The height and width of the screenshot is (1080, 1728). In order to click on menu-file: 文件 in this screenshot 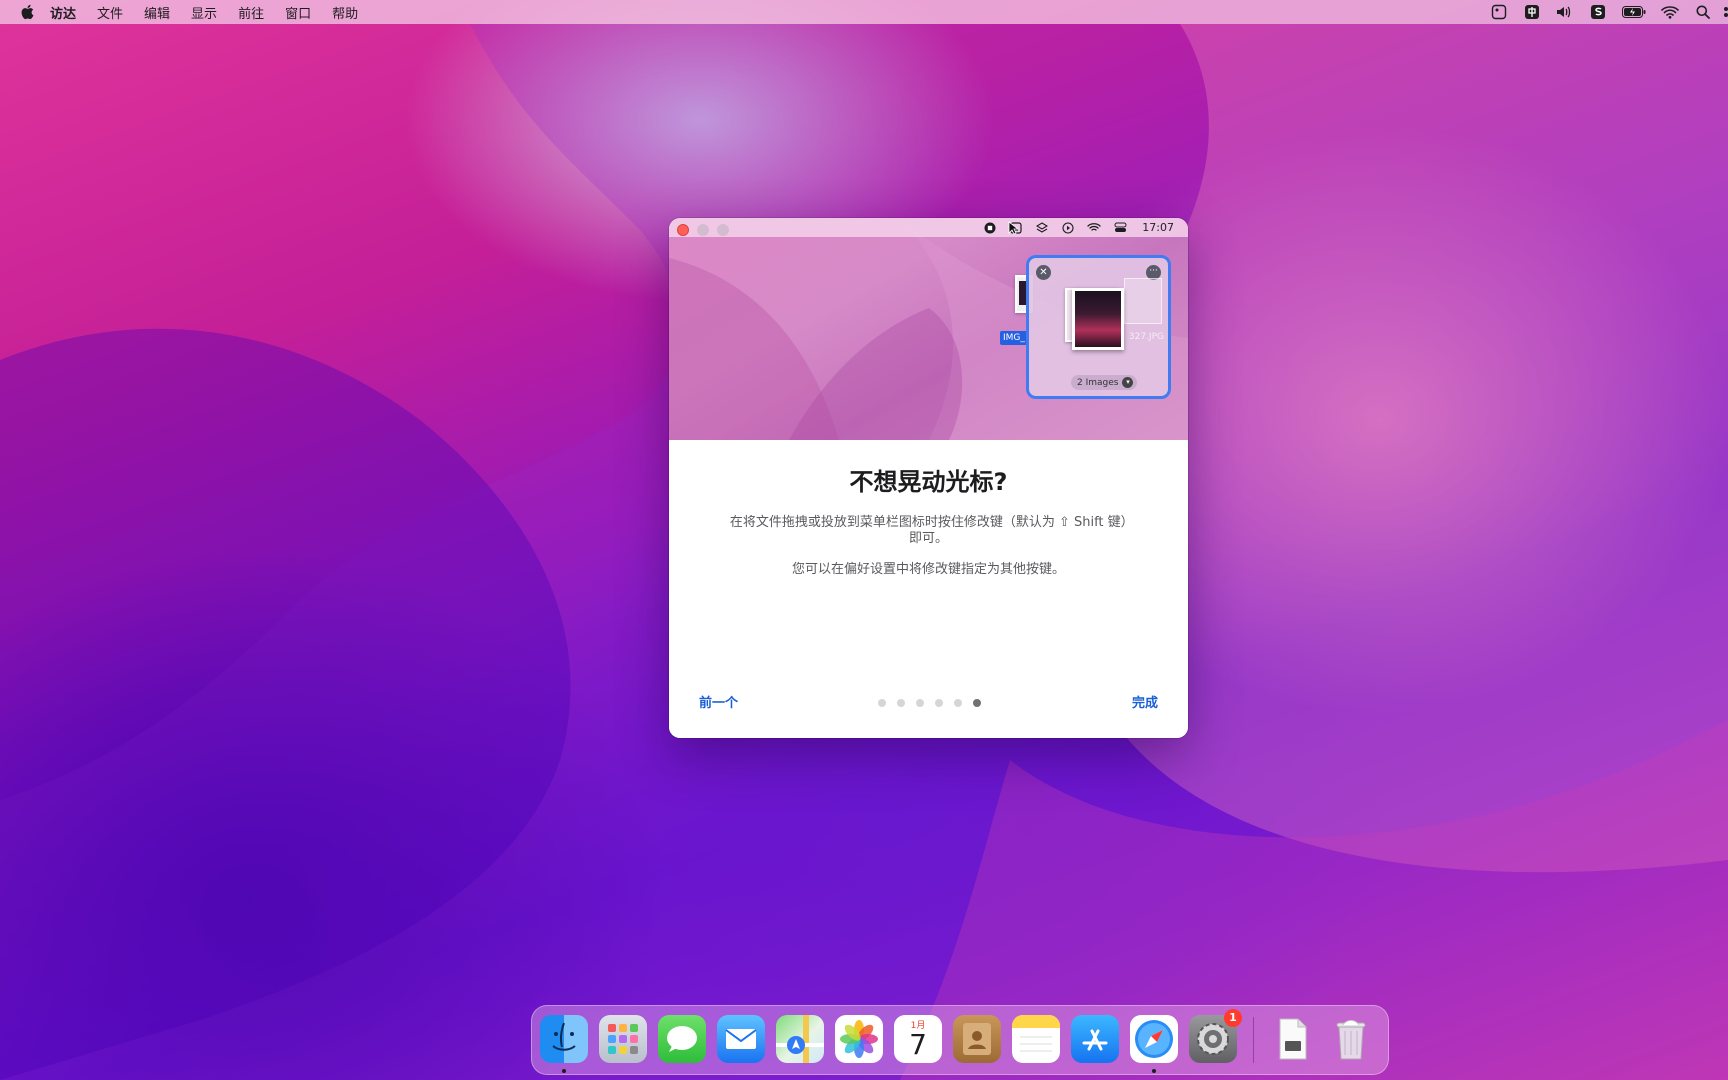, I will do `click(110, 12)`.